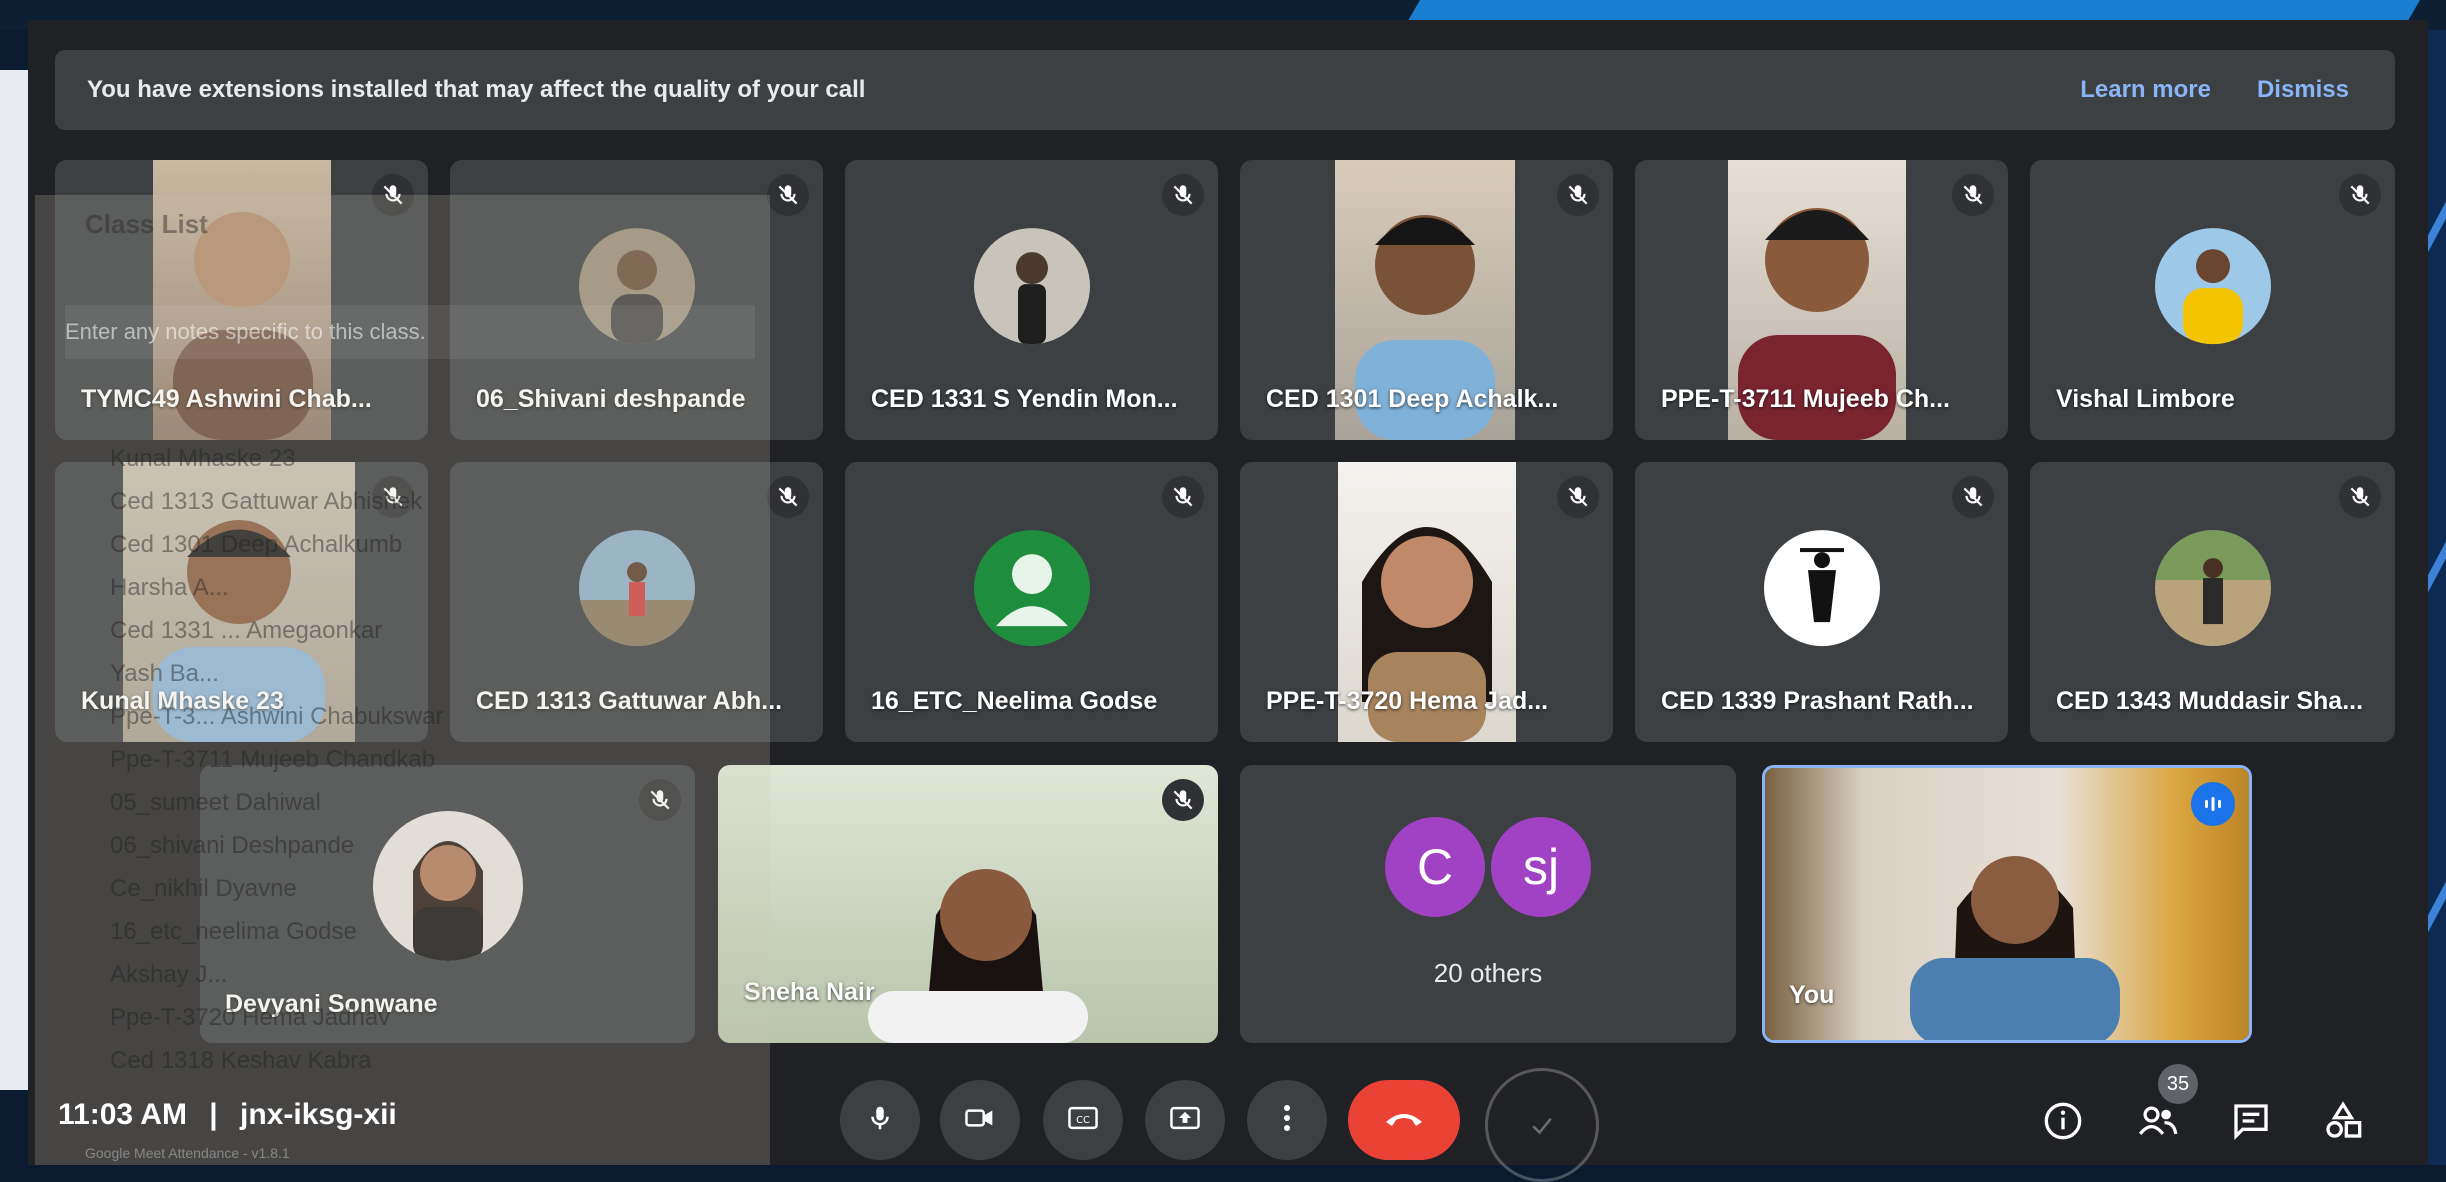  Describe the element at coordinates (2178, 1084) in the screenshot. I see `people-count-badge: 35` at that location.